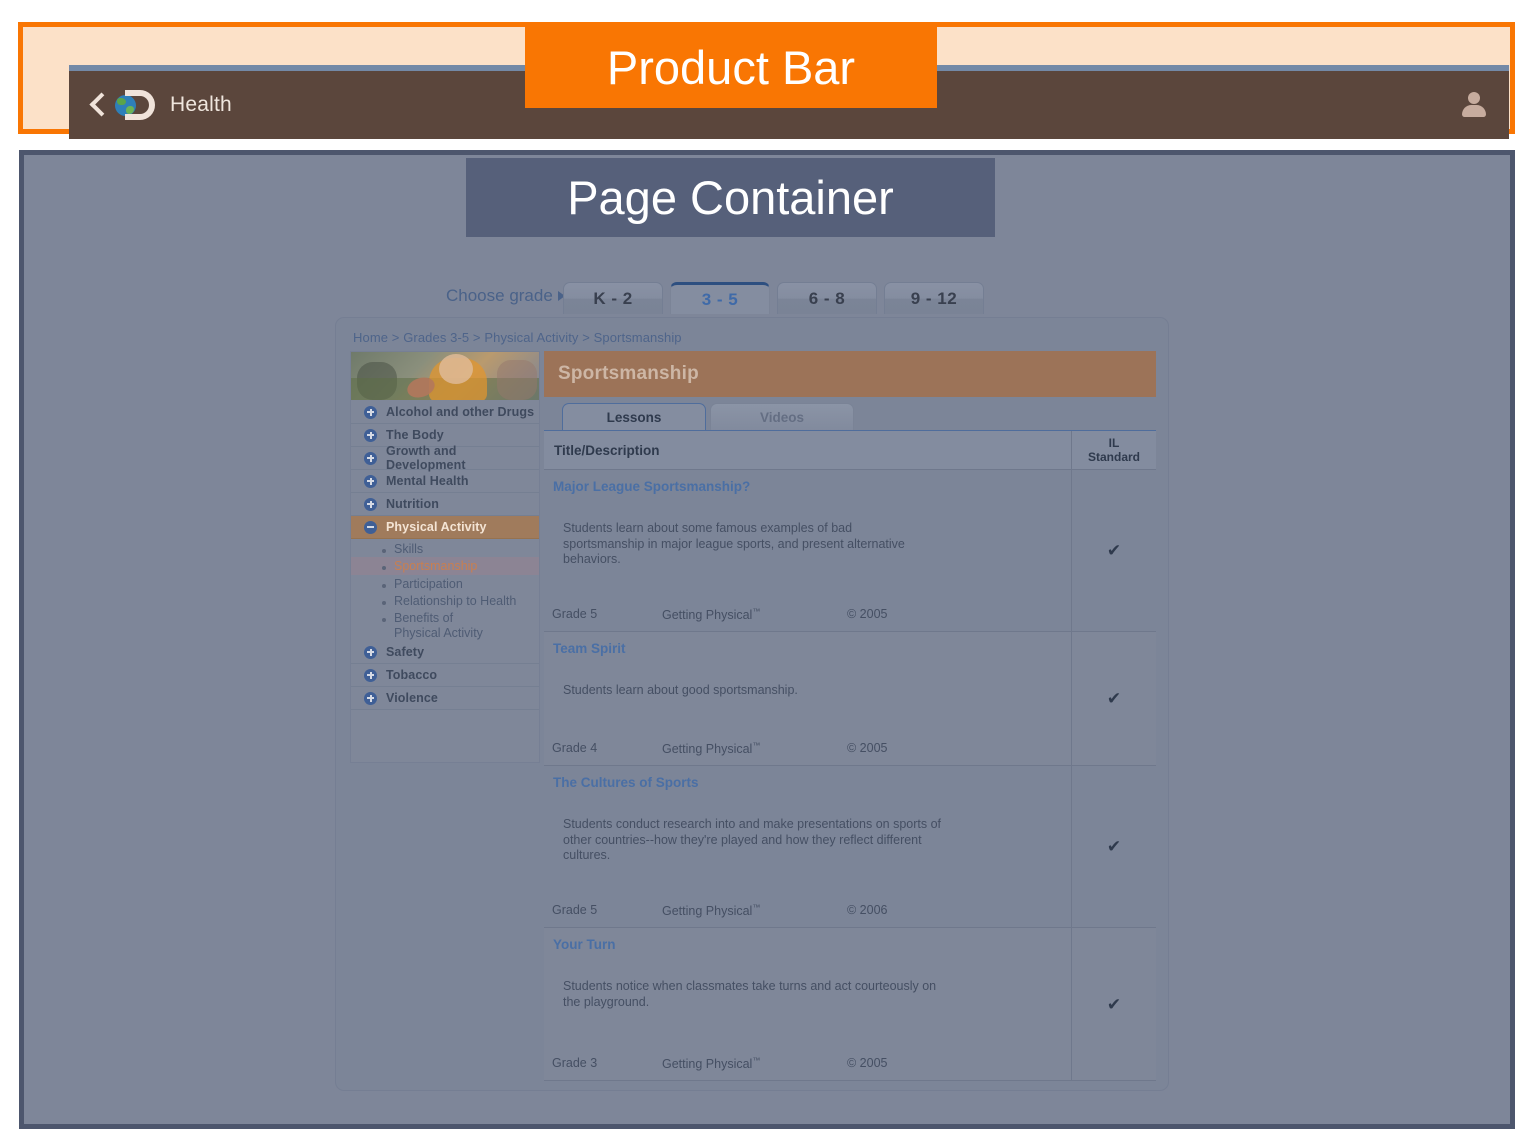  I want to click on discovery-globe-logo-icon, so click(135, 105).